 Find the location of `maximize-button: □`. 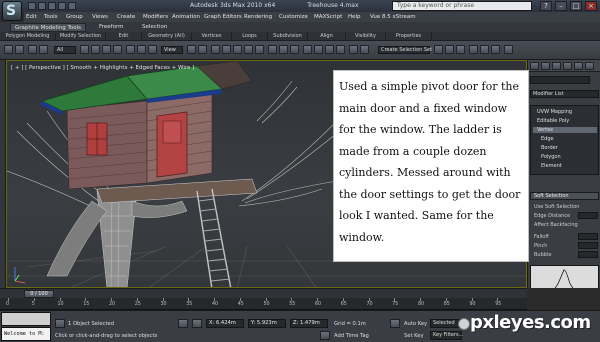

maximize-button: □ is located at coordinates (576, 6).